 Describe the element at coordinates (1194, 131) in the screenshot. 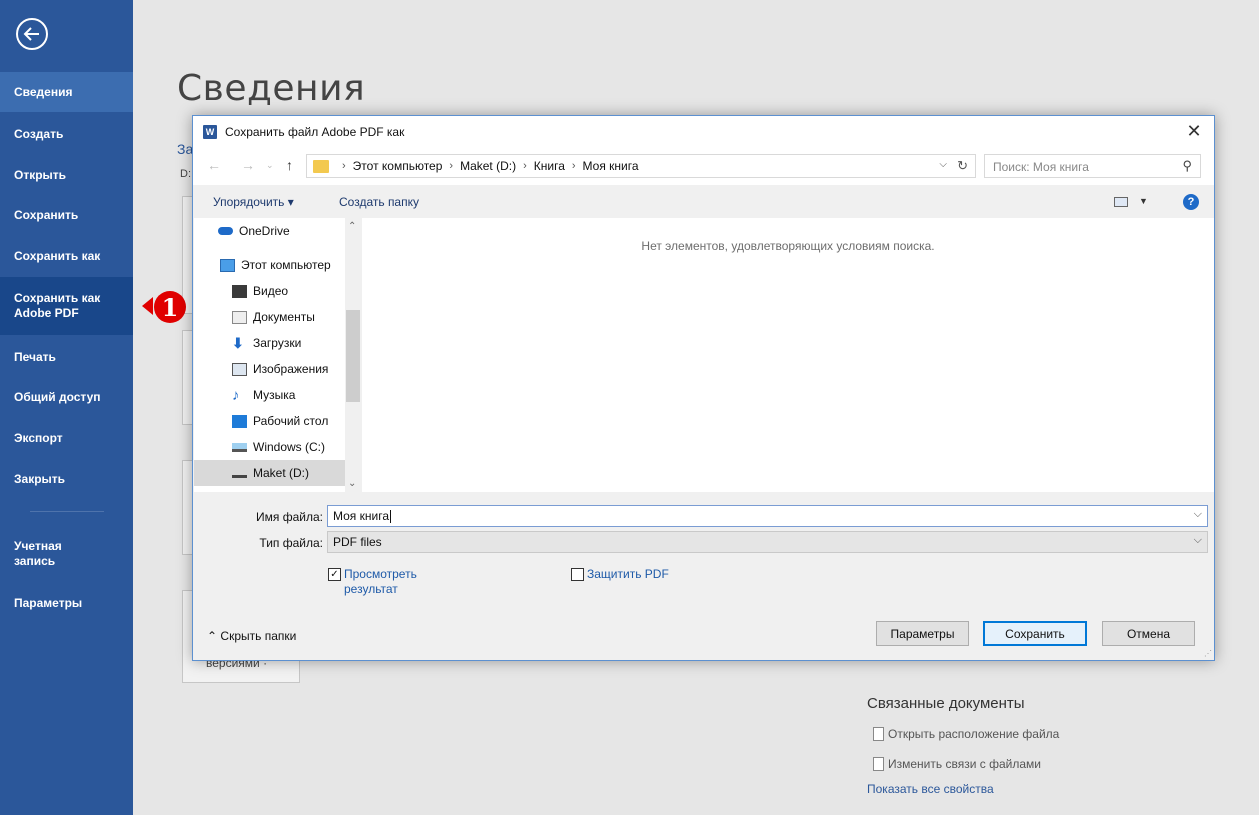

I see `close-icon: ✕` at that location.